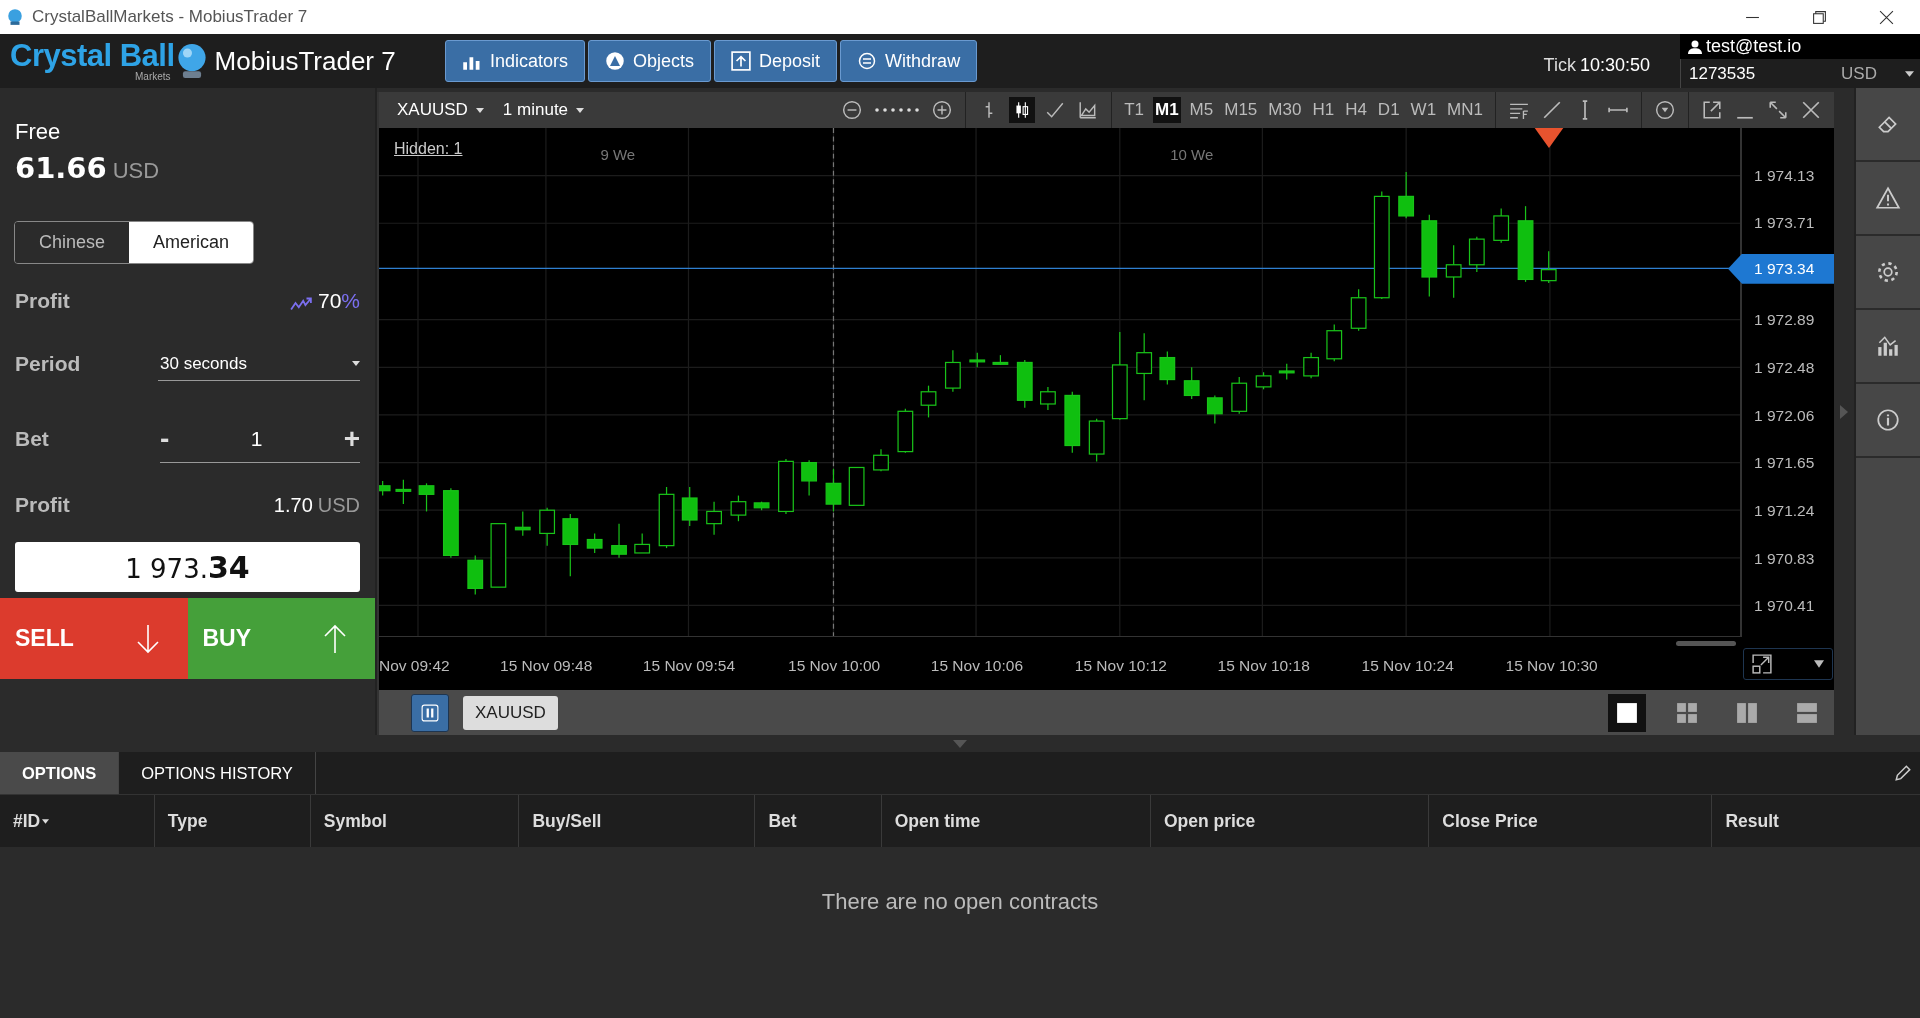 The width and height of the screenshot is (1920, 1018). Describe the element at coordinates (1388, 110) in the screenshot. I see `period-tab: D1` at that location.